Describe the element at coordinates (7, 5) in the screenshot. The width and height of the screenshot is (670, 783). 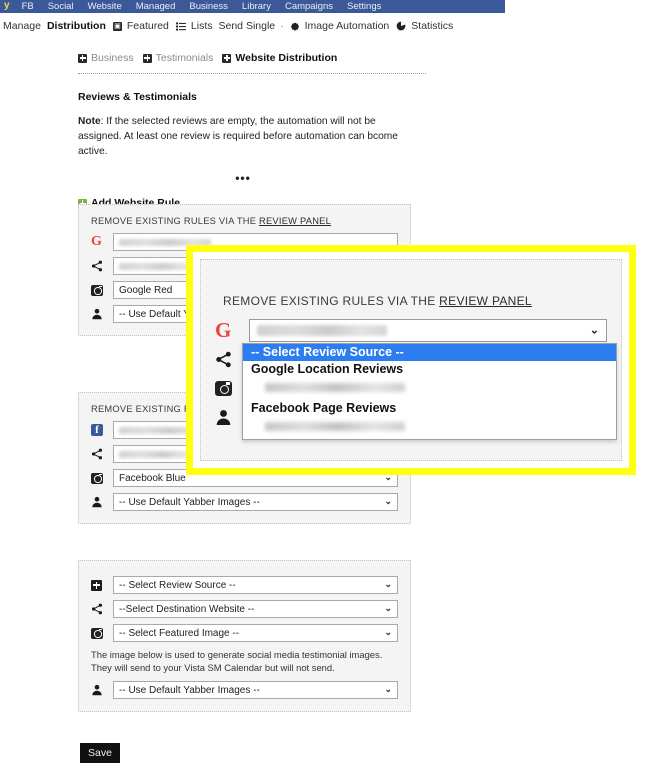
I see `brand-logo: y` at that location.